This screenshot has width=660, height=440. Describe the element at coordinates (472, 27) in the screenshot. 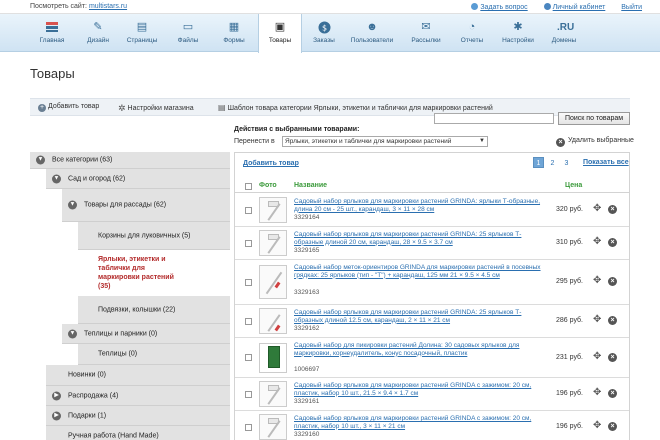

I see `chart-icon: ◔` at that location.